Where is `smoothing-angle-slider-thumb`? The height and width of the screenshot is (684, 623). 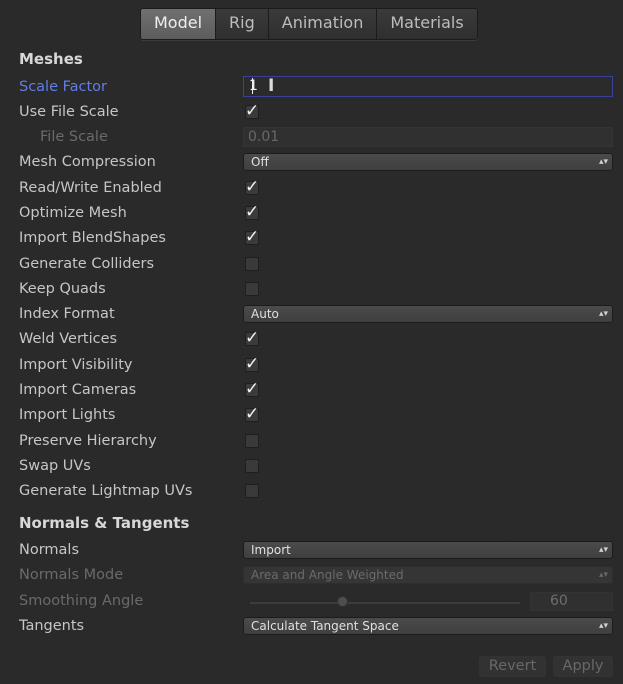
smoothing-angle-slider-thumb is located at coordinates (342, 601).